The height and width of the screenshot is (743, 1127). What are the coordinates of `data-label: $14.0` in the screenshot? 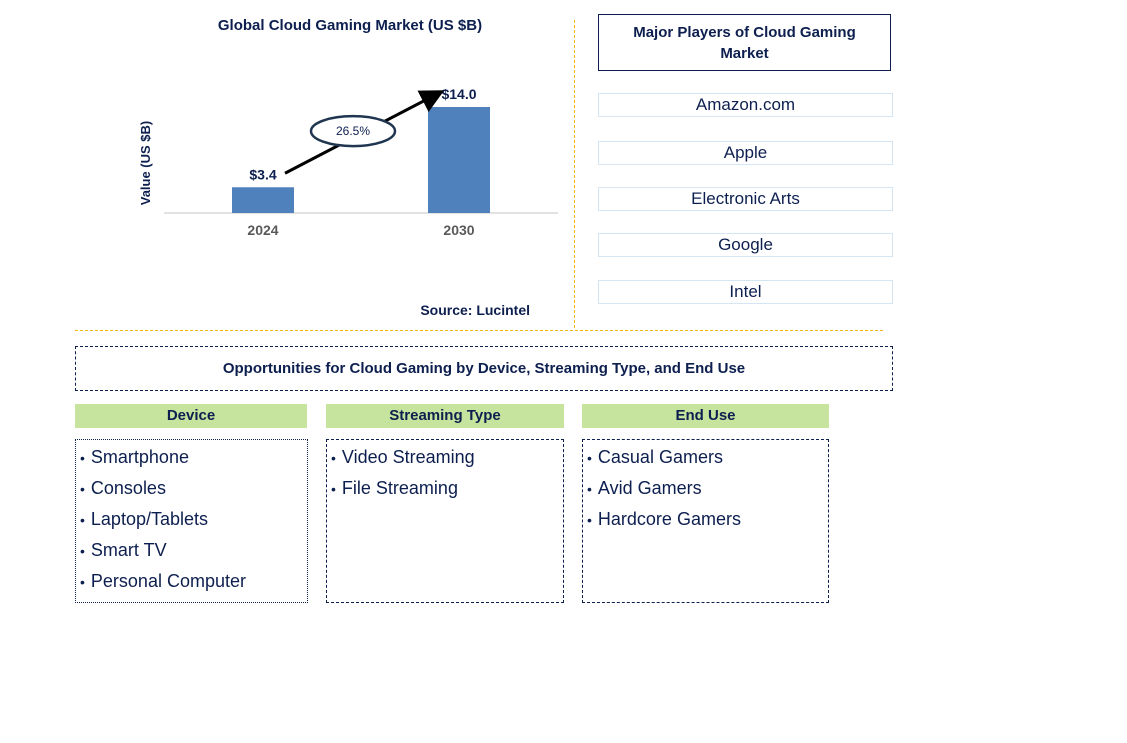 It's located at (458, 94).